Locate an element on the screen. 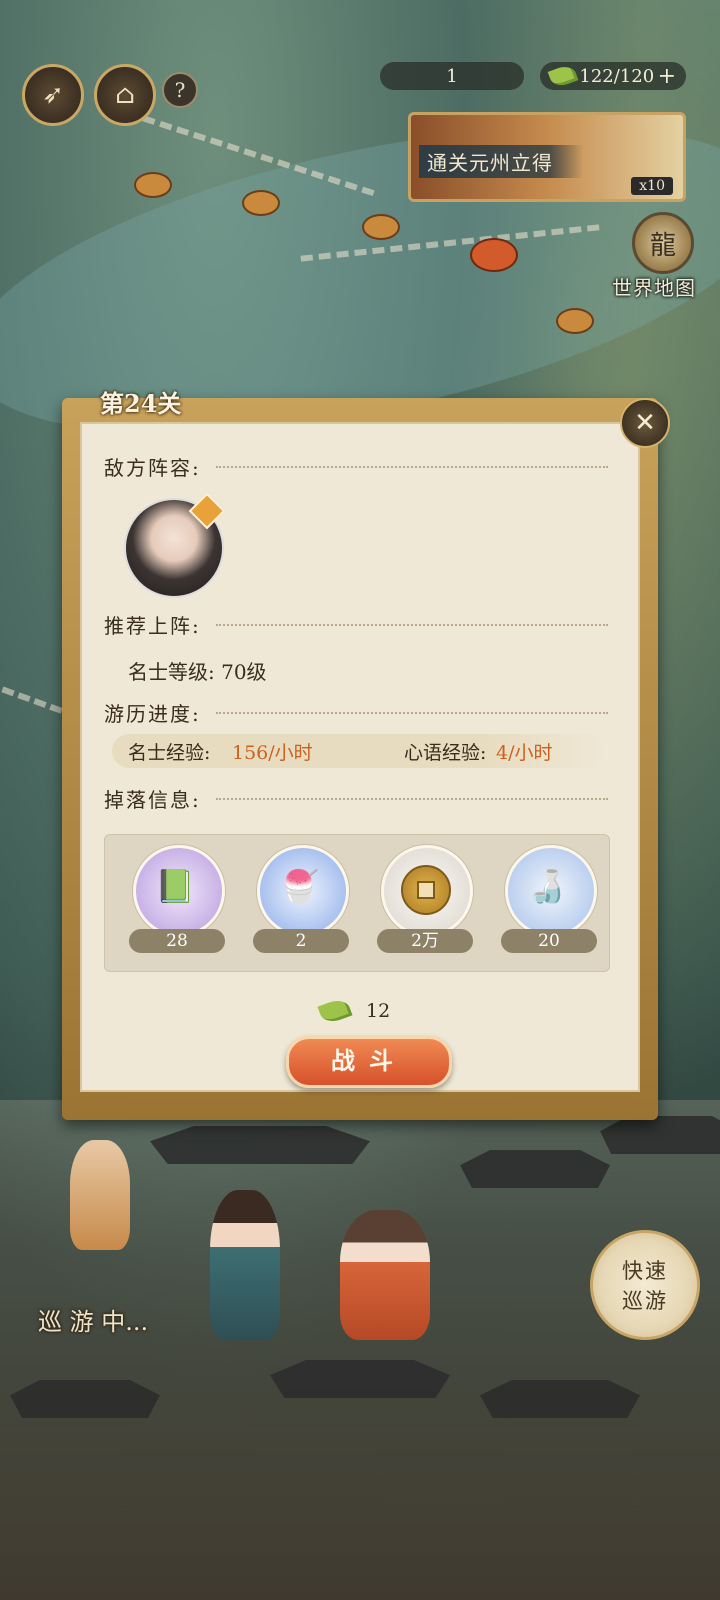 This screenshot has height=1600, width=720. fight-button: 战斗 is located at coordinates (369, 1062).